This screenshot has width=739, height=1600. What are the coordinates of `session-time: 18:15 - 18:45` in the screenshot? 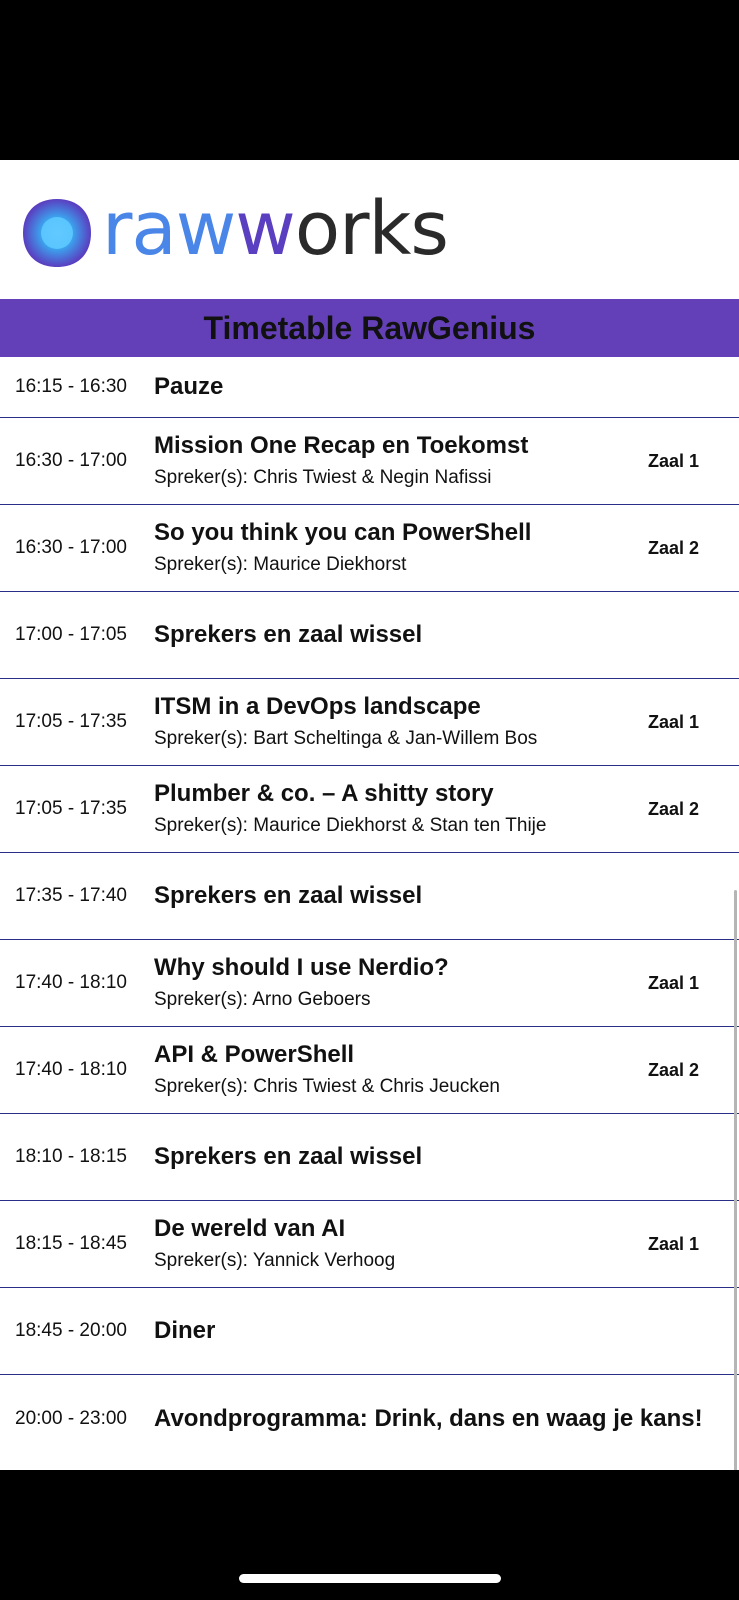 It's located at (71, 1243).